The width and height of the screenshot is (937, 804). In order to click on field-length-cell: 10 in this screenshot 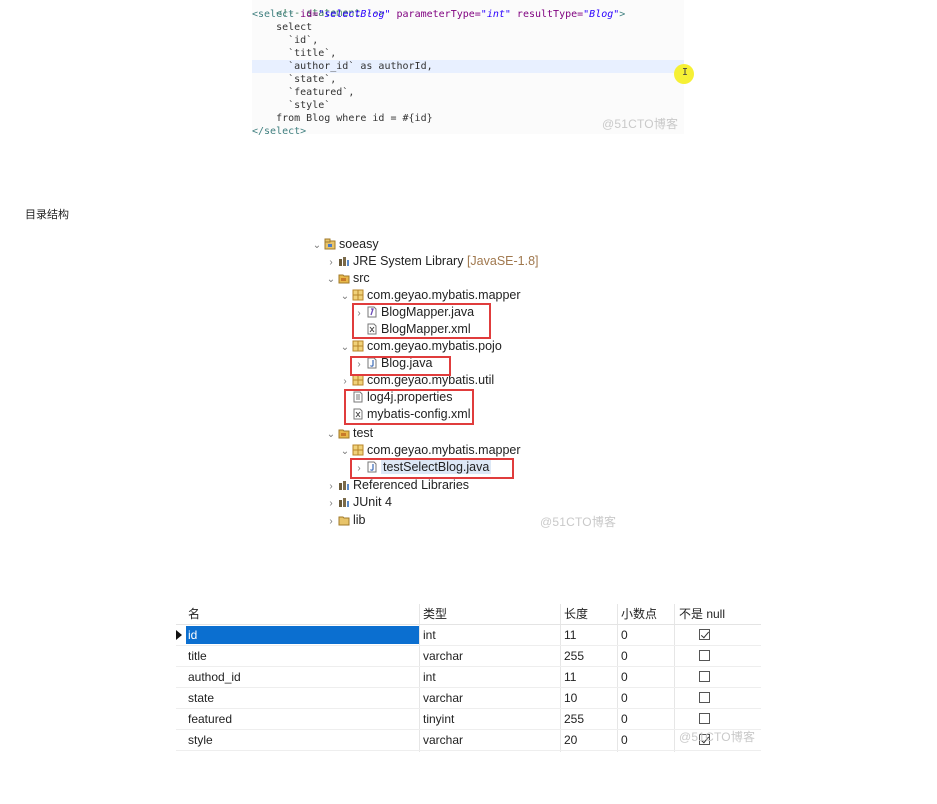, I will do `click(570, 698)`.